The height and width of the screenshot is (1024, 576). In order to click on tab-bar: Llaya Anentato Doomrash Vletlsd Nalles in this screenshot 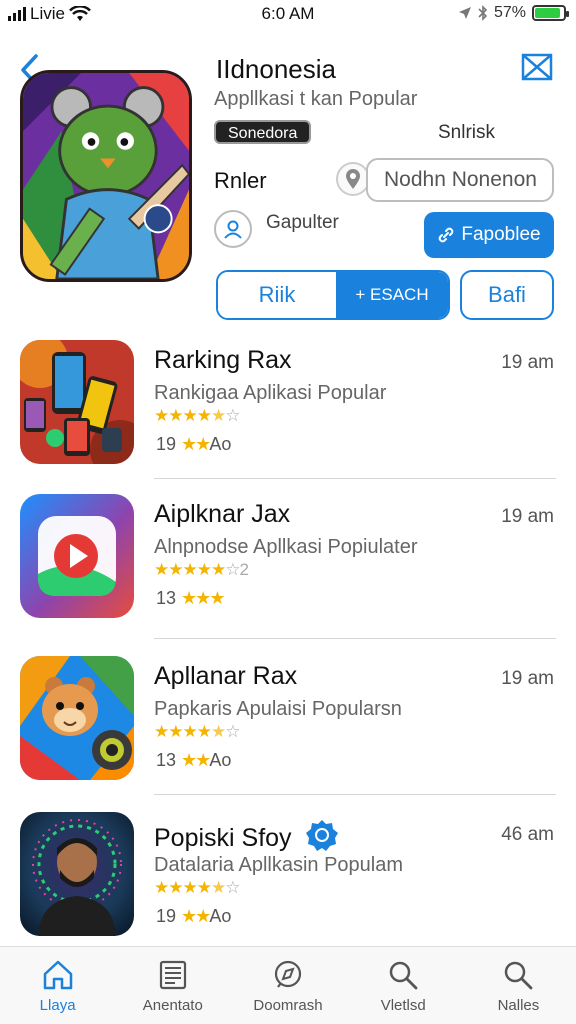, I will do `click(288, 985)`.